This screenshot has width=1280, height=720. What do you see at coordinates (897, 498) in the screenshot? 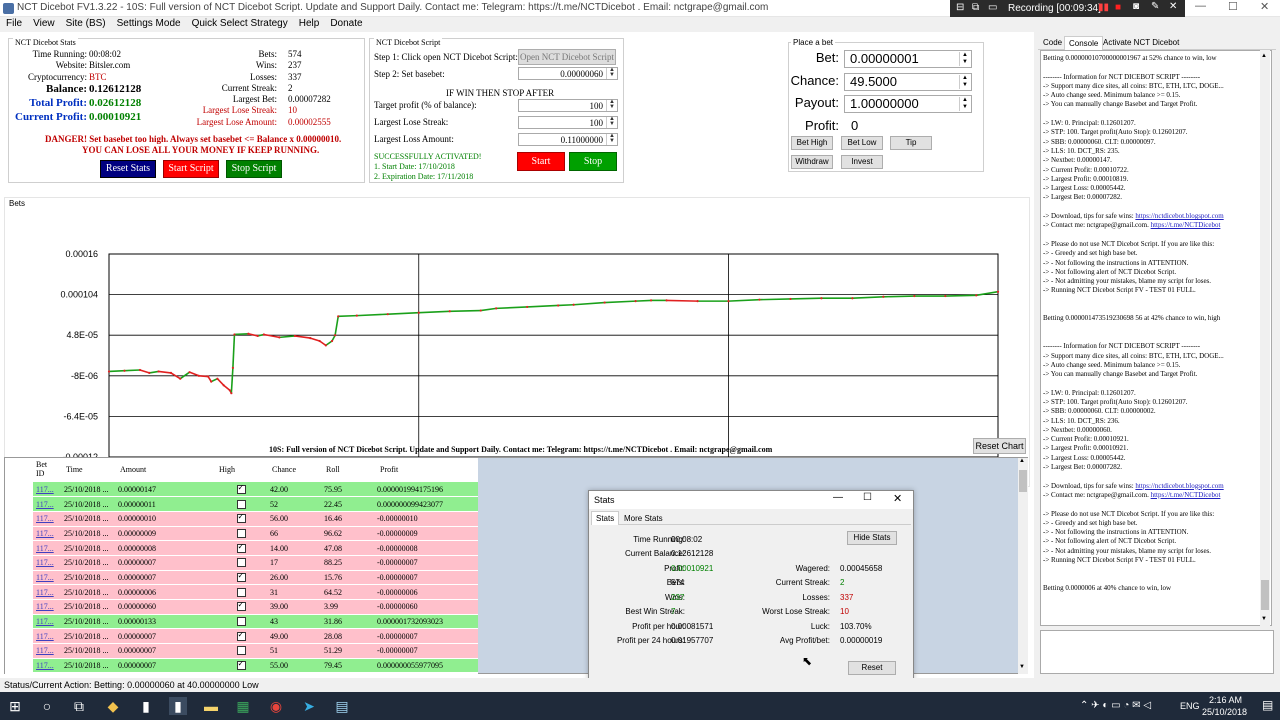
I see `stats-close-icon: ✕` at bounding box center [897, 498].